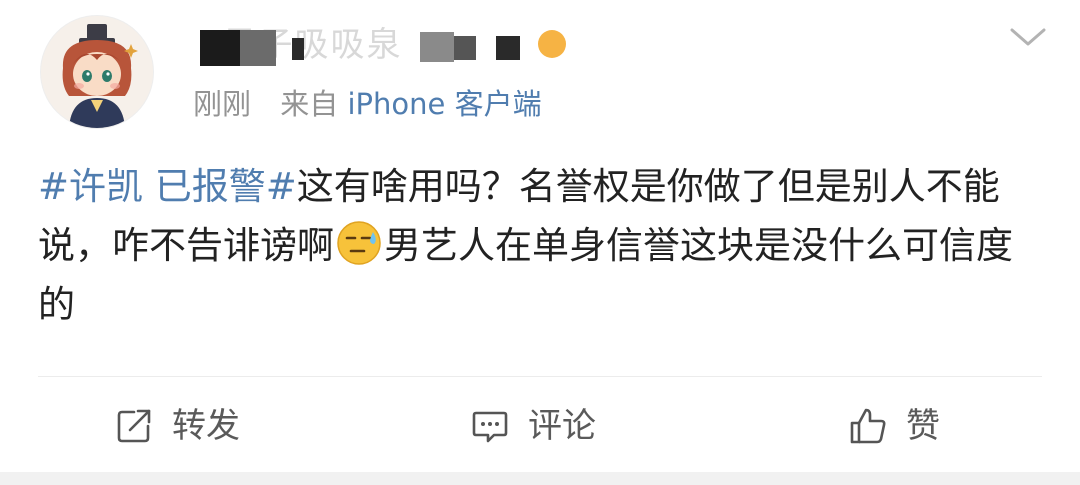 The width and height of the screenshot is (1080, 485). I want to click on action-divider, so click(540, 376).